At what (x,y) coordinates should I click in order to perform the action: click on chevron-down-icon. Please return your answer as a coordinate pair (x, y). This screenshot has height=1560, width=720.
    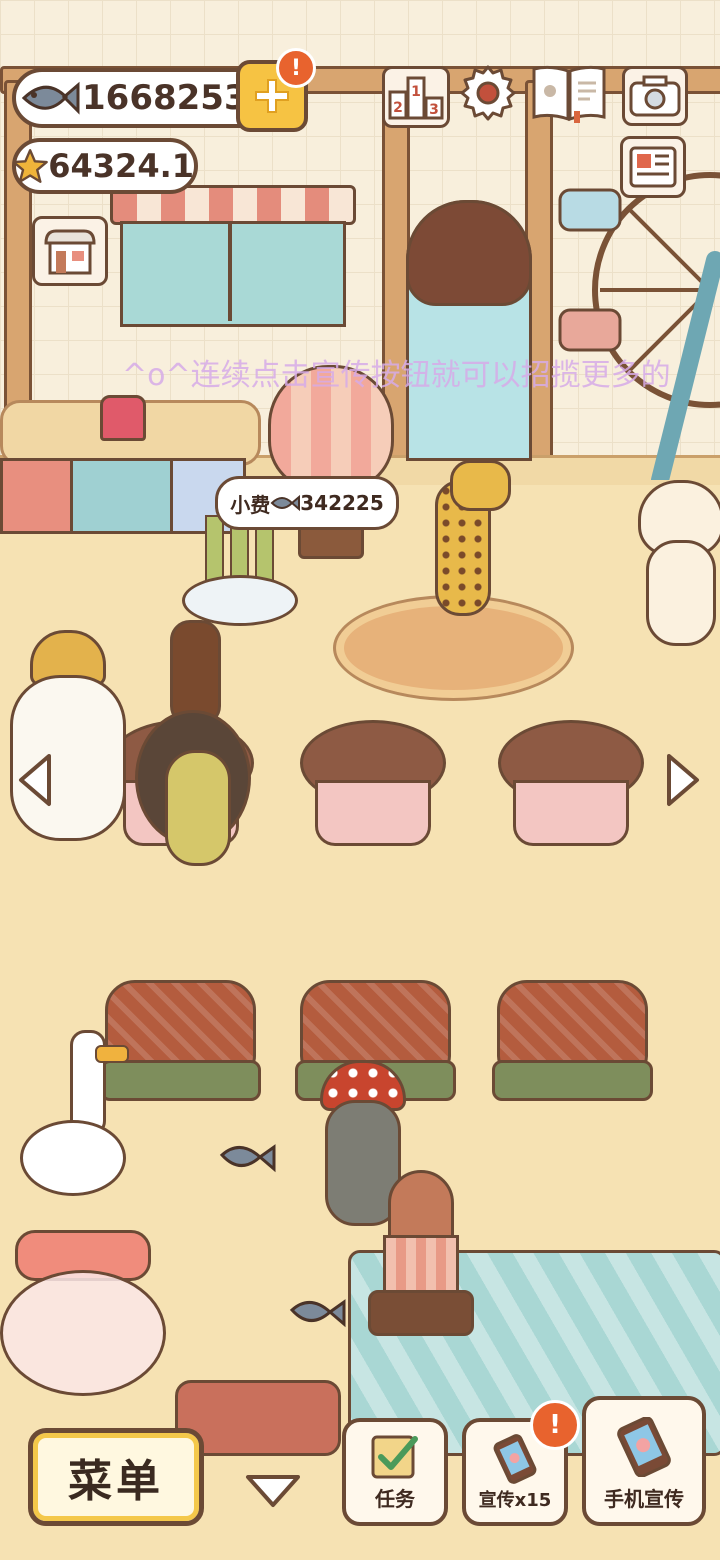
    Looking at the image, I should click on (273, 1491).